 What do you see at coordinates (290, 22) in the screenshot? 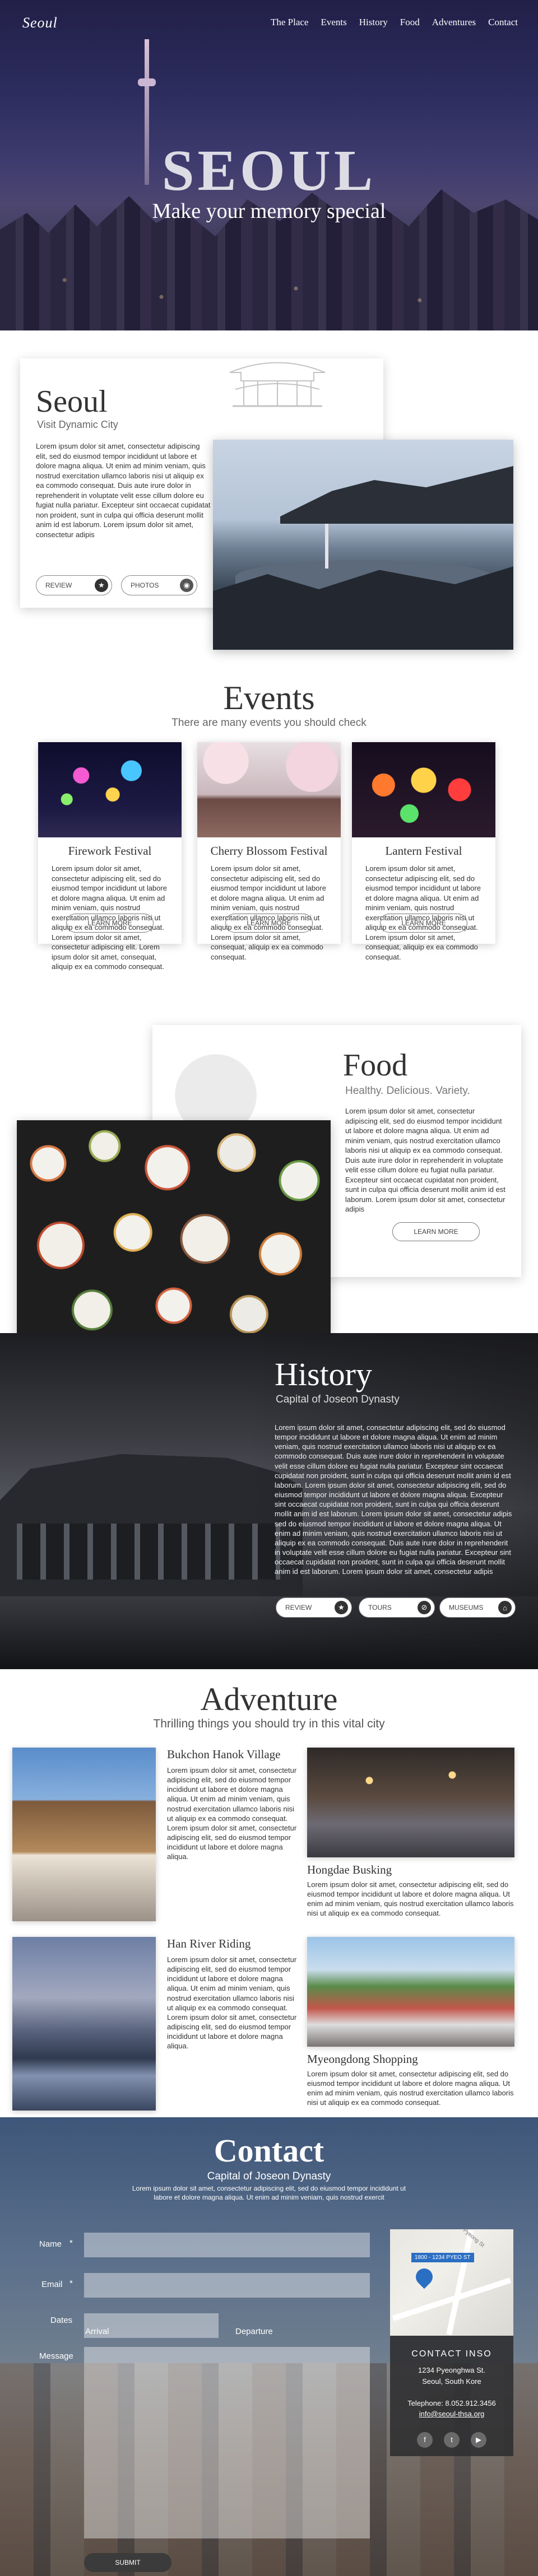
I see `nav-the-place: The Place` at bounding box center [290, 22].